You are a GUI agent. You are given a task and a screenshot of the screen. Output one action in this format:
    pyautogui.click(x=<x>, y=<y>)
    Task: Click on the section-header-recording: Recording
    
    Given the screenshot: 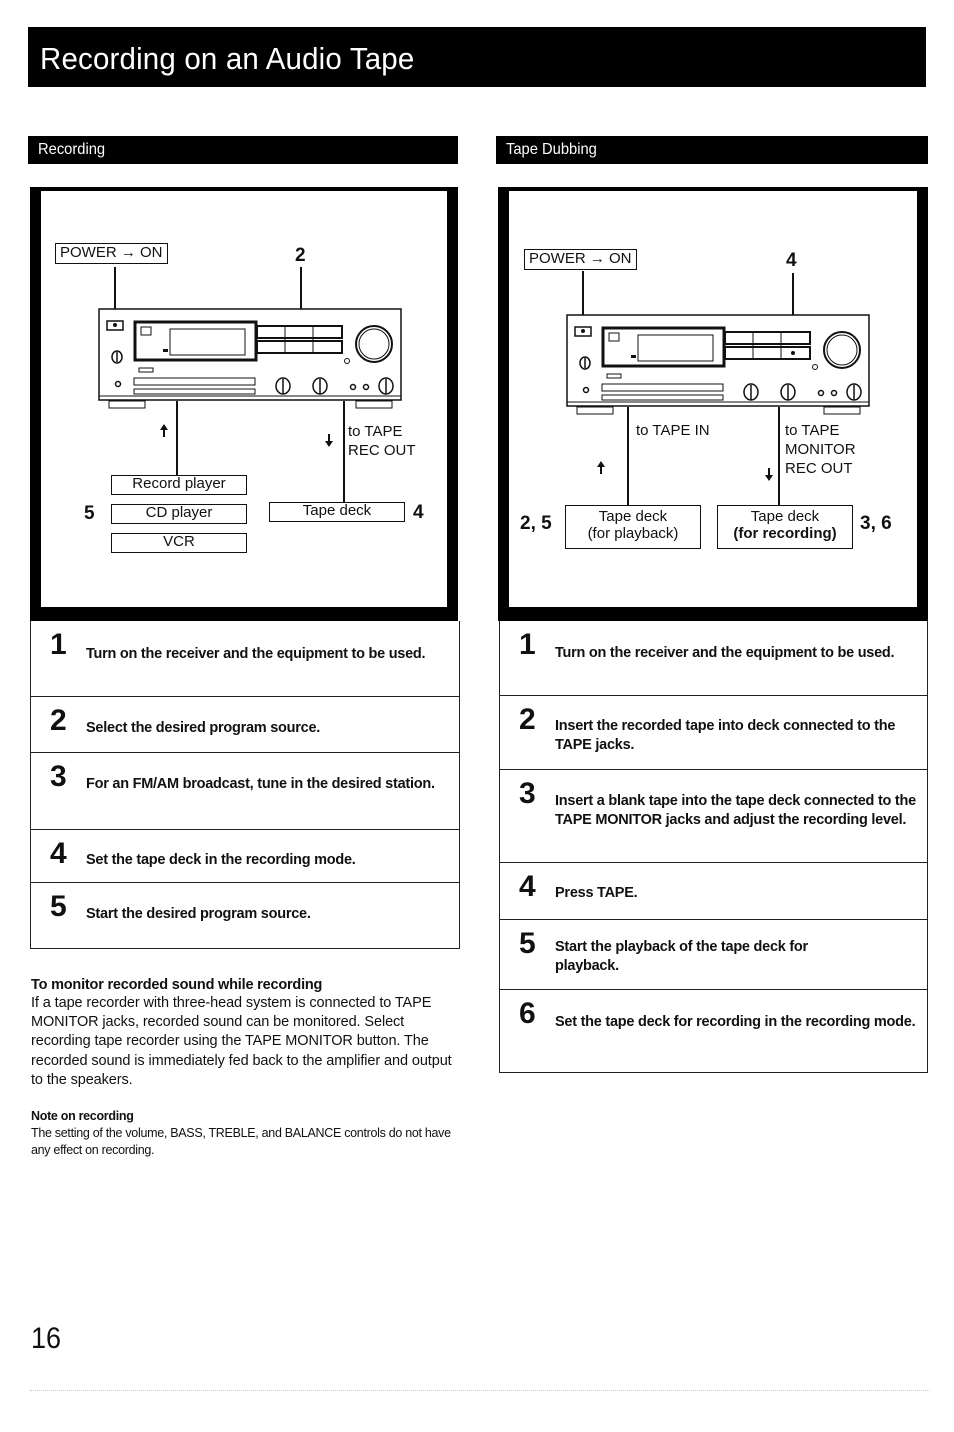 What is the action you would take?
    pyautogui.click(x=243, y=150)
    